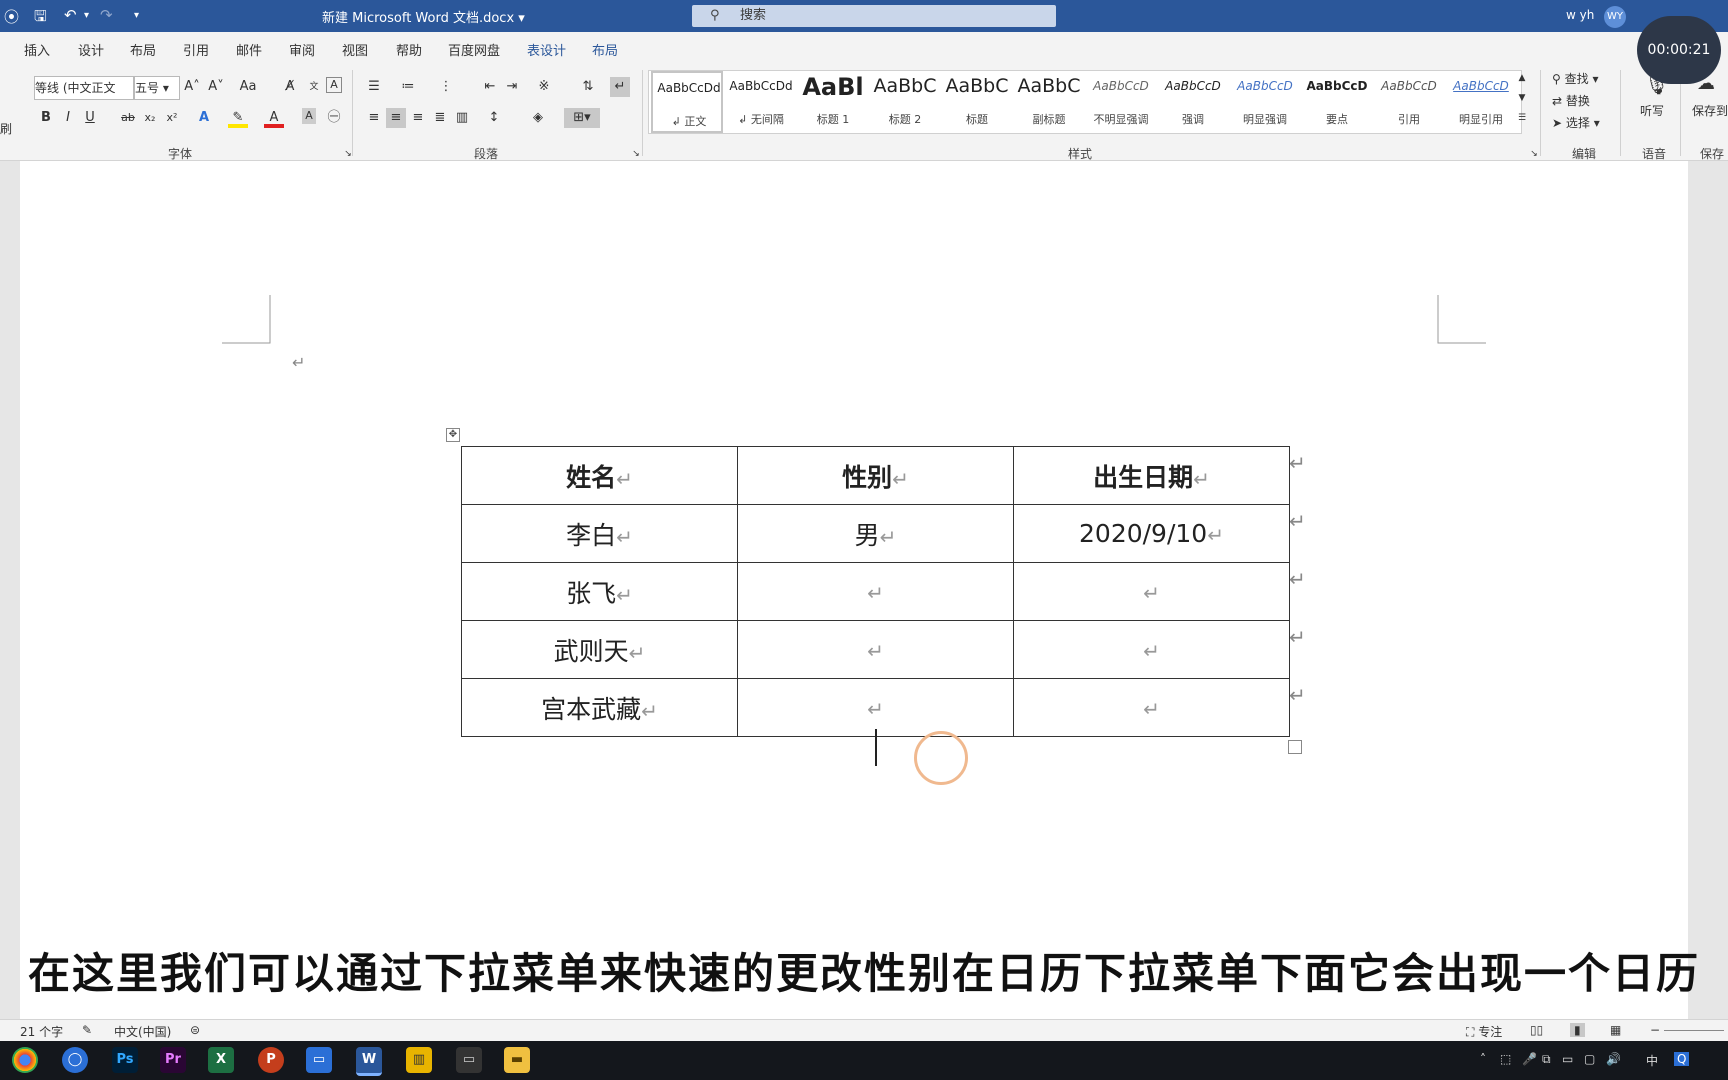  Describe the element at coordinates (195, 1030) in the screenshot. I see `accessibility-icon: ⊜` at that location.